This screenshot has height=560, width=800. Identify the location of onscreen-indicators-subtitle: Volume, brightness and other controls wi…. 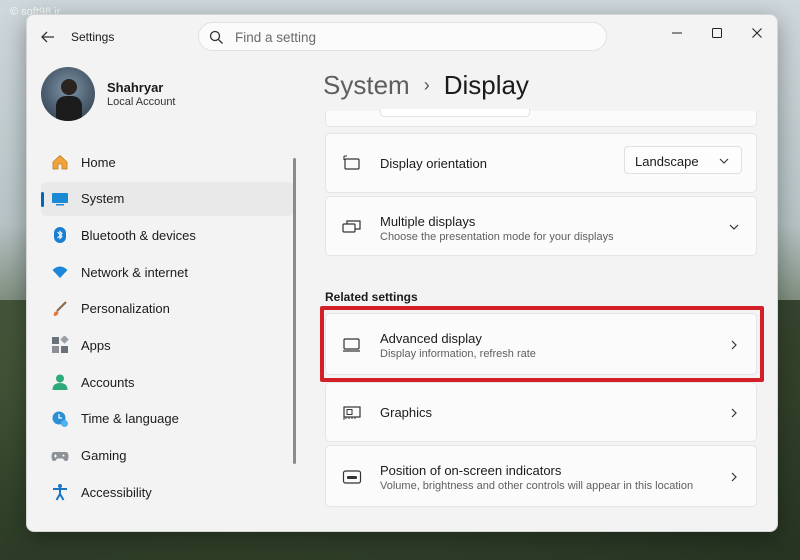
(537, 486).